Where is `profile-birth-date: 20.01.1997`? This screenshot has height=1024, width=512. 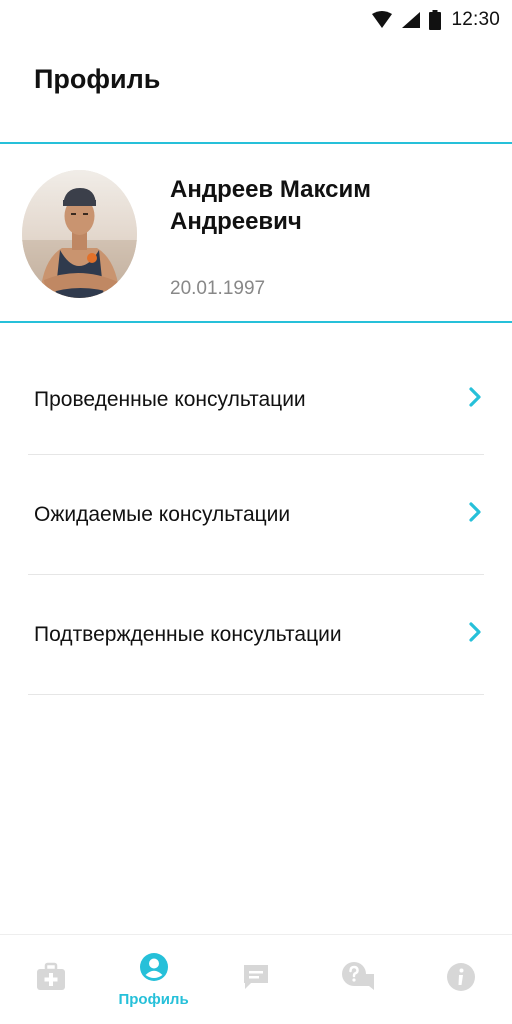
profile-birth-date: 20.01.1997 is located at coordinates (218, 288).